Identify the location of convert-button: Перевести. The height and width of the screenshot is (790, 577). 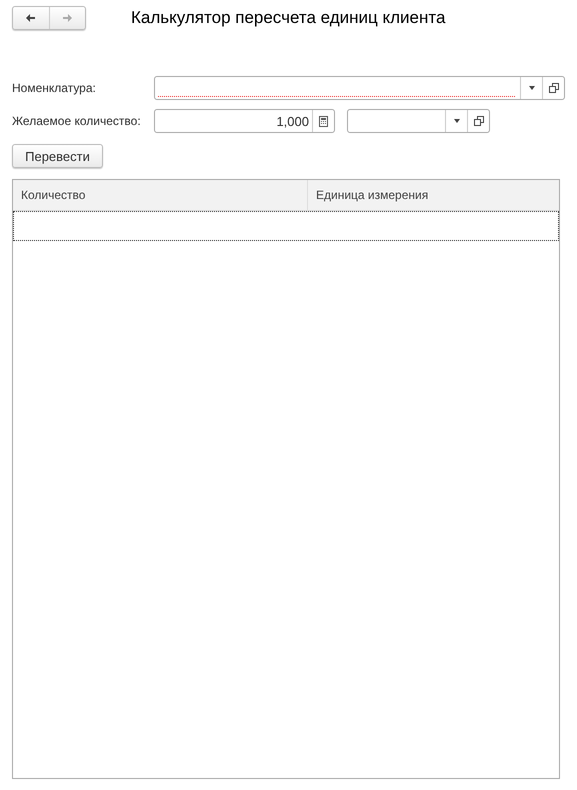
(57, 156).